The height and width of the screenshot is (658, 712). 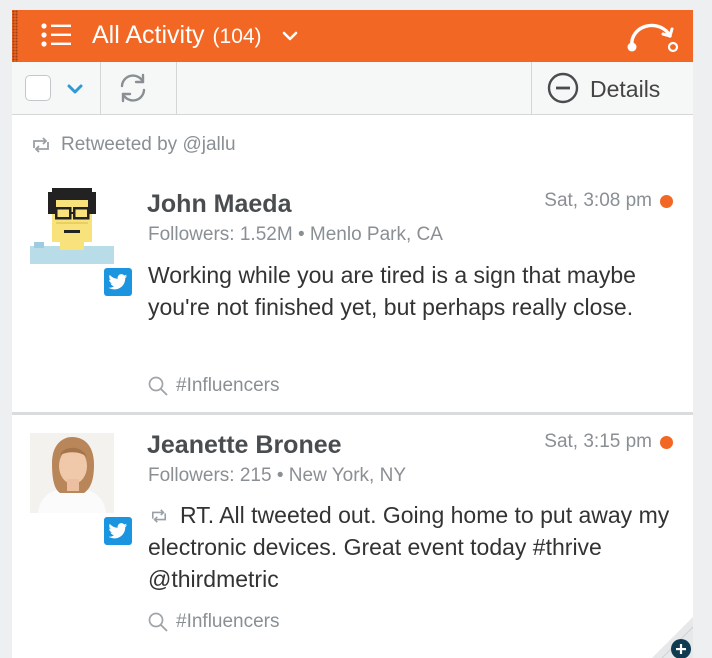 What do you see at coordinates (352, 36) in the screenshot?
I see `panel-header: All Activity (104)` at bounding box center [352, 36].